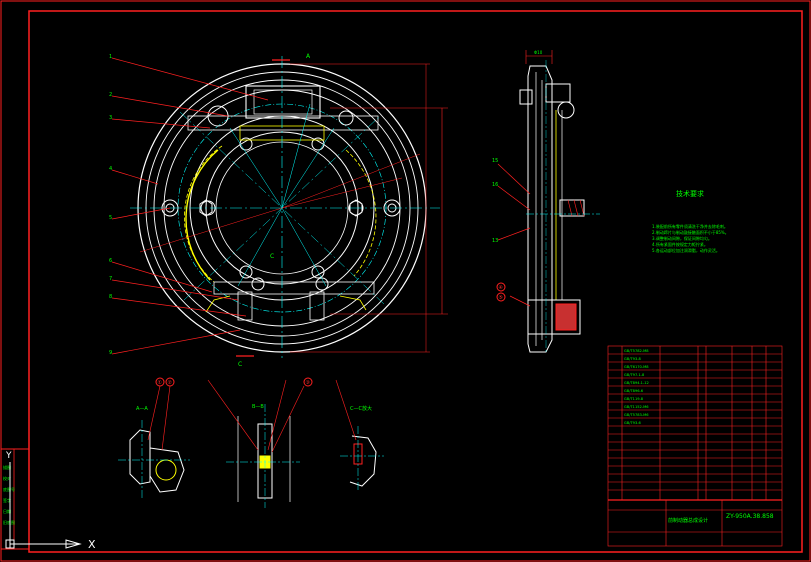 The image size is (811, 562). What do you see at coordinates (9, 489) in the screenshot?
I see `svg-text: 底图号` at bounding box center [9, 489].